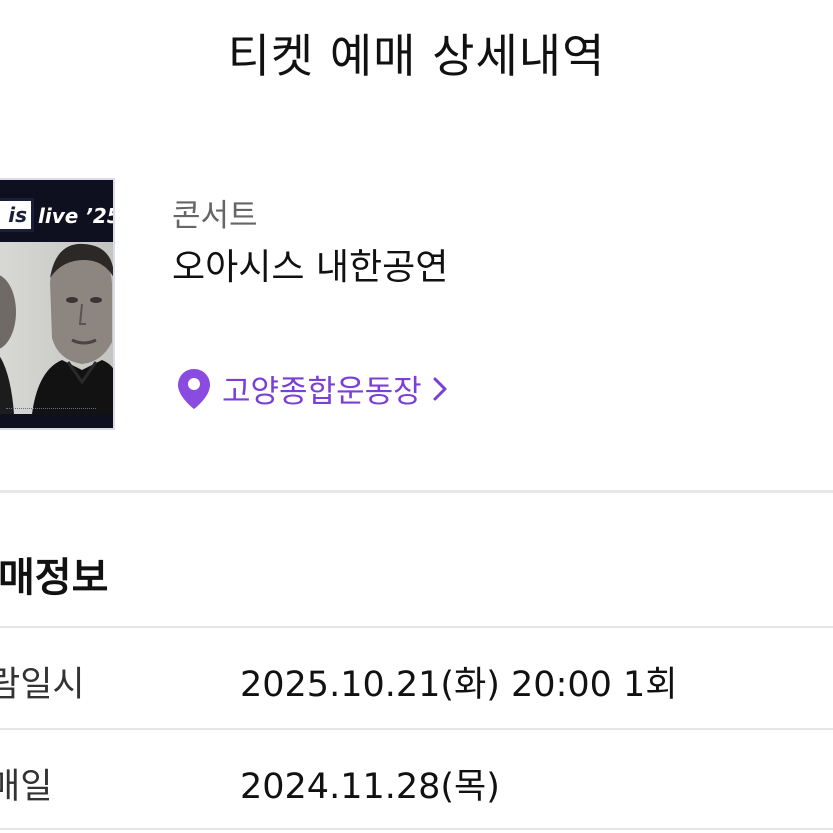 The height and width of the screenshot is (833, 833). I want to click on venue-link: 고양종합운동장, so click(312, 388).